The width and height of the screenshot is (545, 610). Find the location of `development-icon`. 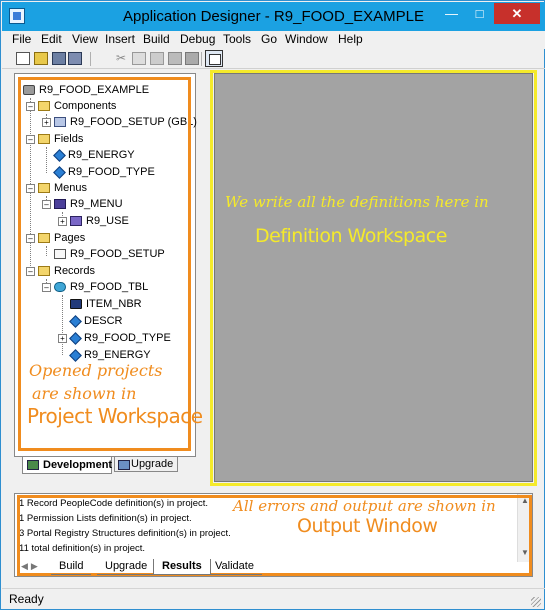

development-icon is located at coordinates (33, 465).